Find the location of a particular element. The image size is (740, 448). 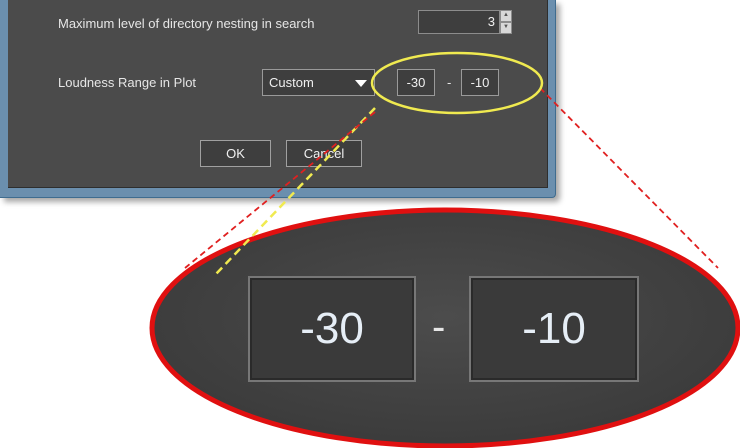

red-callout-line-left is located at coordinates (280, 190).